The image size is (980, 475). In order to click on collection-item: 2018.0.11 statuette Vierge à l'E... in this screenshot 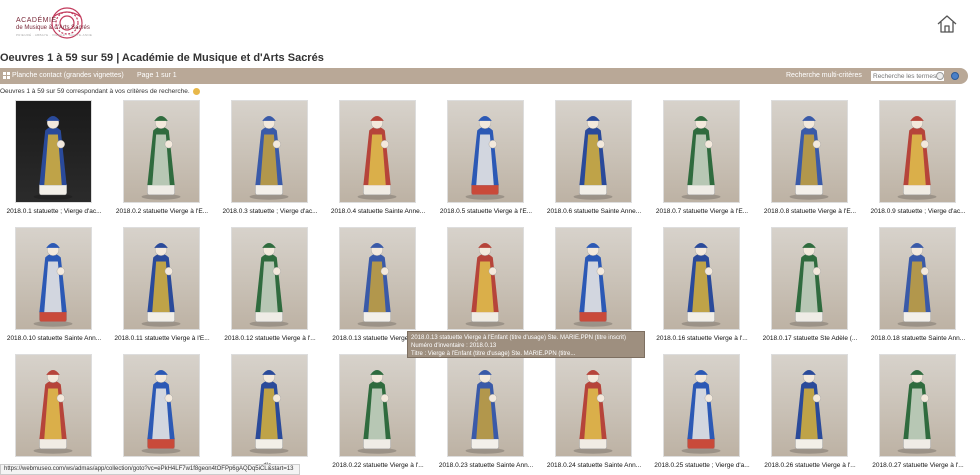, I will do `click(162, 285)`.